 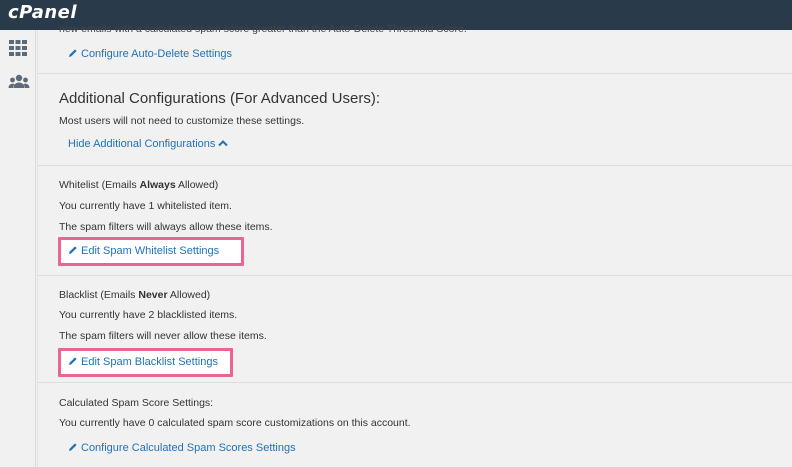 I want to click on sidebar, so click(x=18, y=248).